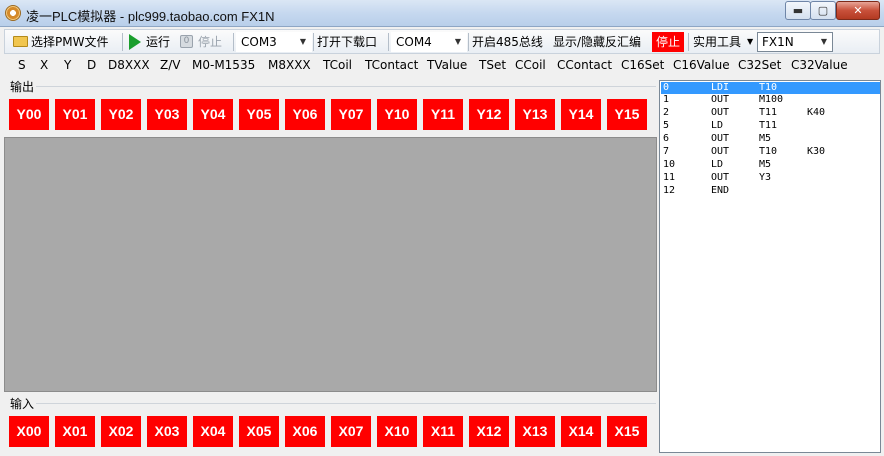 The width and height of the screenshot is (884, 456). What do you see at coordinates (337, 65) in the screenshot?
I see `menu-item-tcoil: TCoil` at bounding box center [337, 65].